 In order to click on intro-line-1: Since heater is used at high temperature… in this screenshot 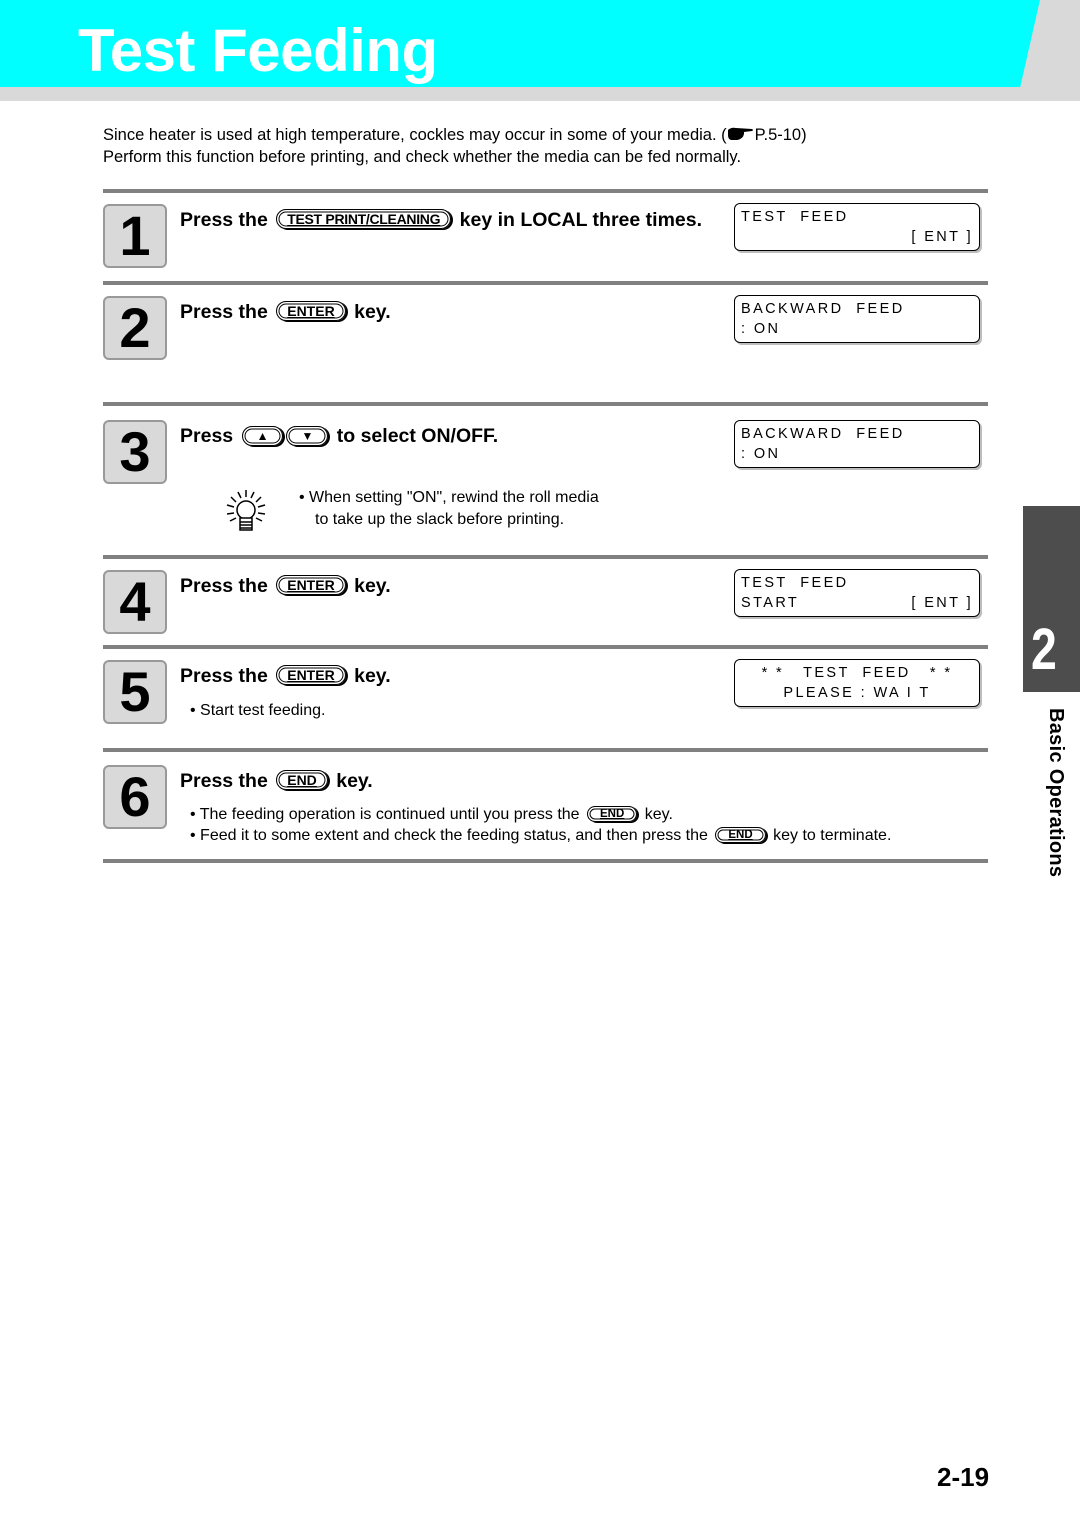, I will do `click(503, 135)`.